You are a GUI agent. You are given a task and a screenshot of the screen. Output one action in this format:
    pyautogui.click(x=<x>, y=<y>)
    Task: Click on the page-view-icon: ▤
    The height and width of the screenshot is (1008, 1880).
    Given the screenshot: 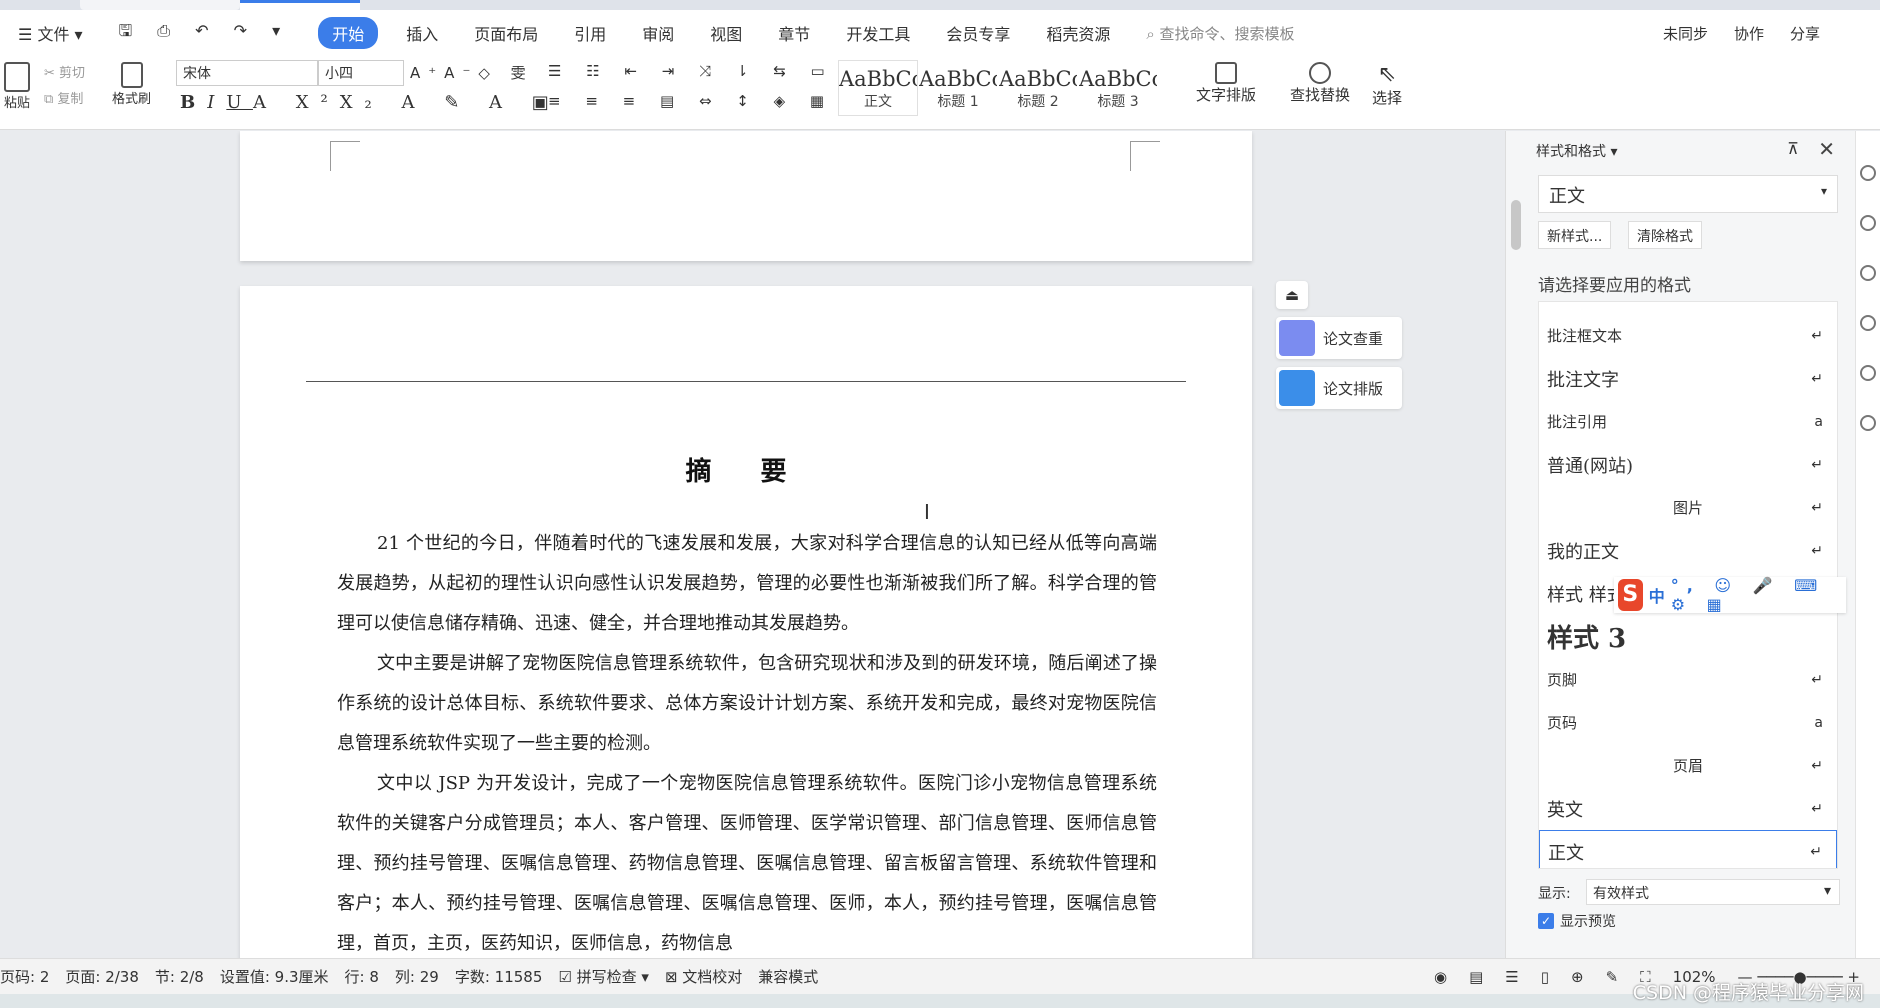 What is the action you would take?
    pyautogui.click(x=1476, y=977)
    